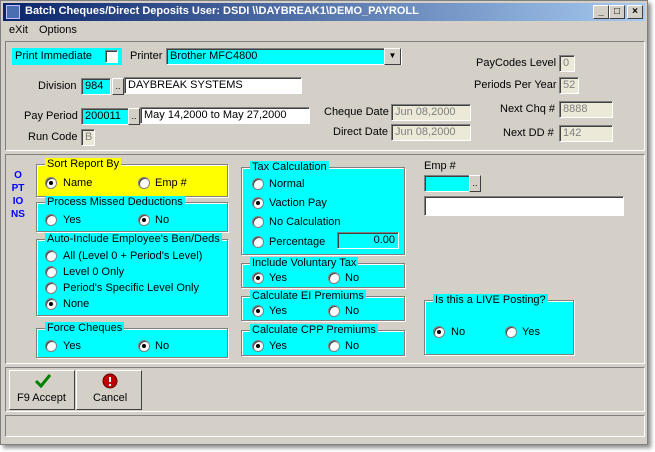  What do you see at coordinates (225, 115) in the screenshot?
I see `pay-period-range-field: May 14,2000 to May 27,2000` at bounding box center [225, 115].